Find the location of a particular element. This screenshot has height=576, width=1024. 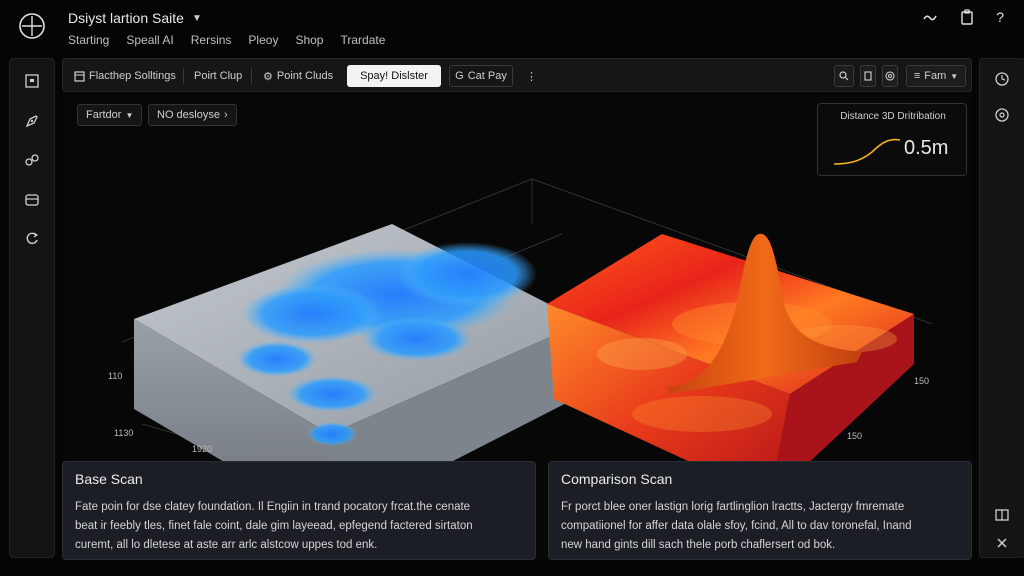

card-title: Comparison Scan is located at coordinates (617, 479).